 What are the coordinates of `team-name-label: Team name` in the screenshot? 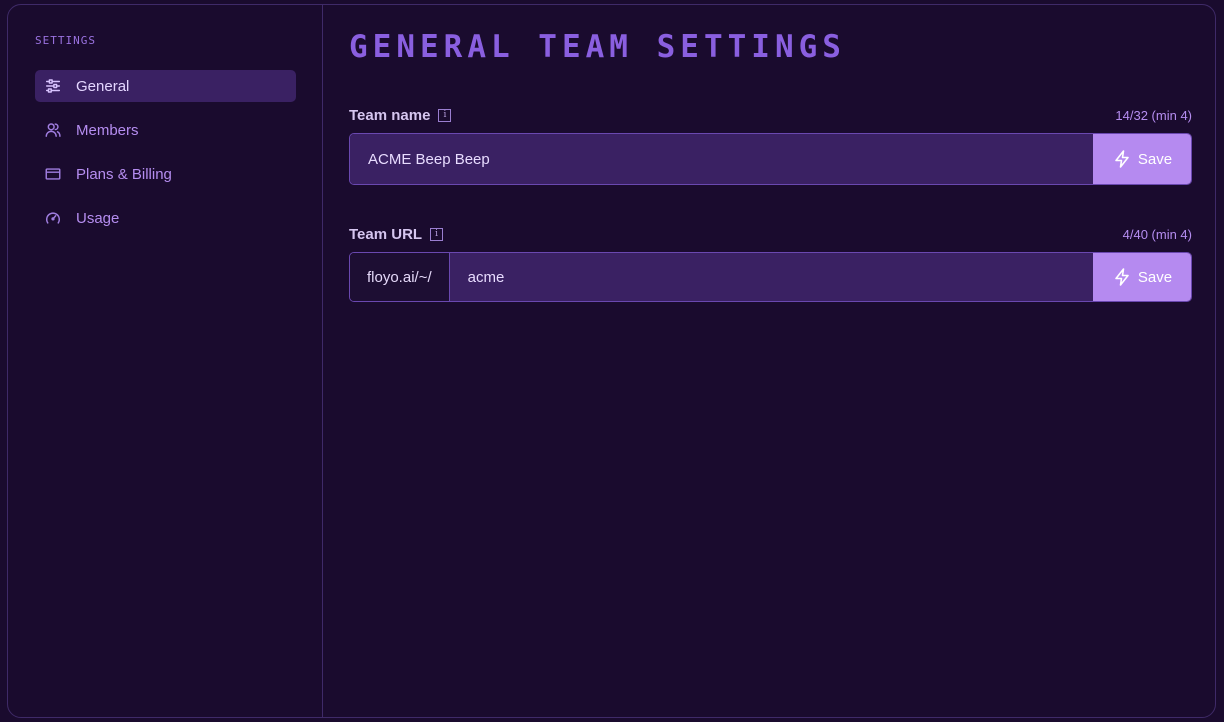 It's located at (390, 115).